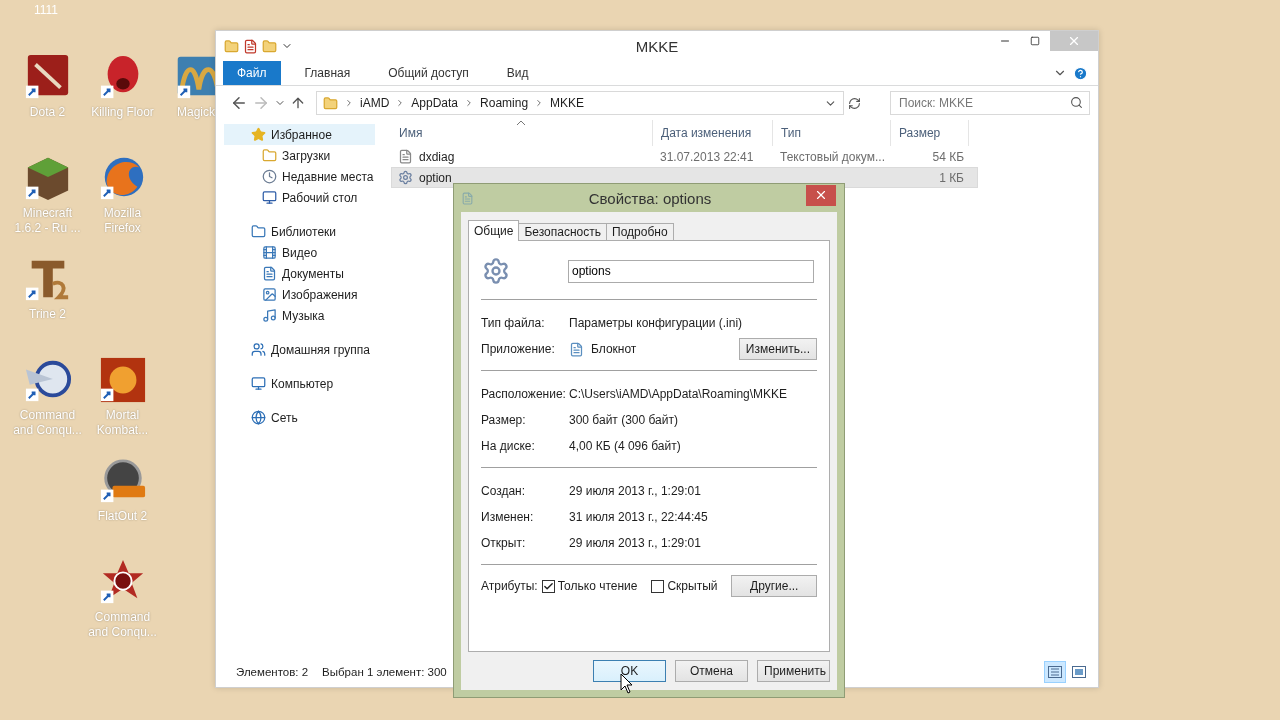  I want to click on property-value: 4,00 КБ (4 096 байт), so click(625, 446).